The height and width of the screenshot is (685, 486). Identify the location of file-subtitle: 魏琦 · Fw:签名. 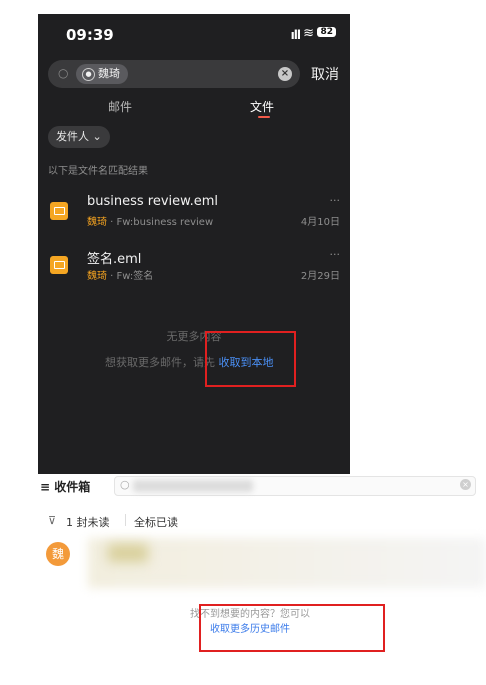
(120, 274).